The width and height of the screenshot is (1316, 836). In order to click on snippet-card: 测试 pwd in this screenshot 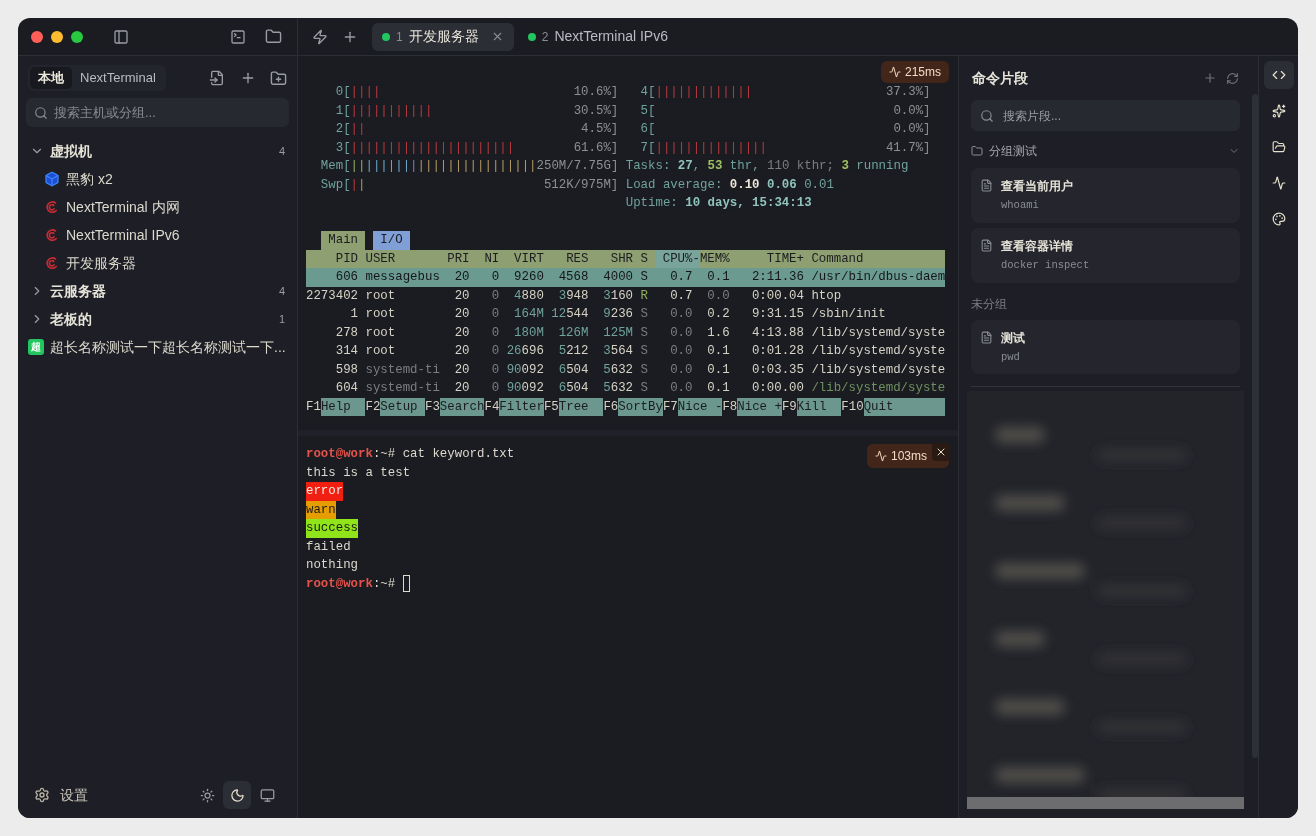, I will do `click(1105, 347)`.